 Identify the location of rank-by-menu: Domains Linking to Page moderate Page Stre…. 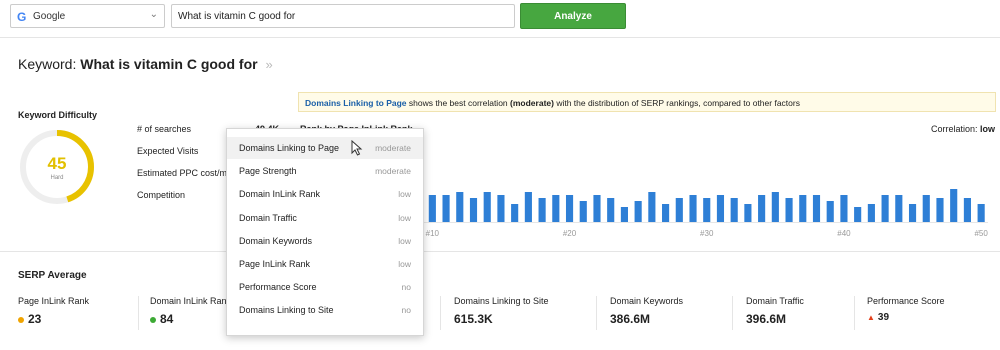
(325, 232).